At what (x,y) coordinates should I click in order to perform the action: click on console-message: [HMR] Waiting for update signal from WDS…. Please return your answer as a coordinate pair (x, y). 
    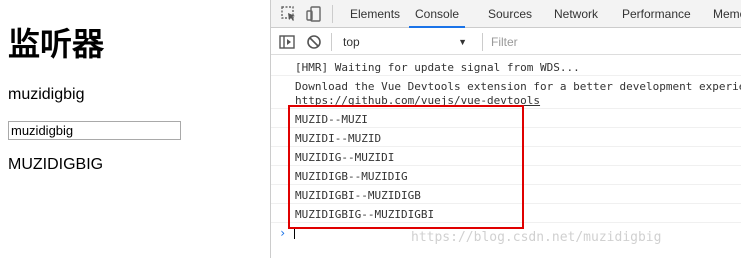
    Looking at the image, I should click on (506, 68).